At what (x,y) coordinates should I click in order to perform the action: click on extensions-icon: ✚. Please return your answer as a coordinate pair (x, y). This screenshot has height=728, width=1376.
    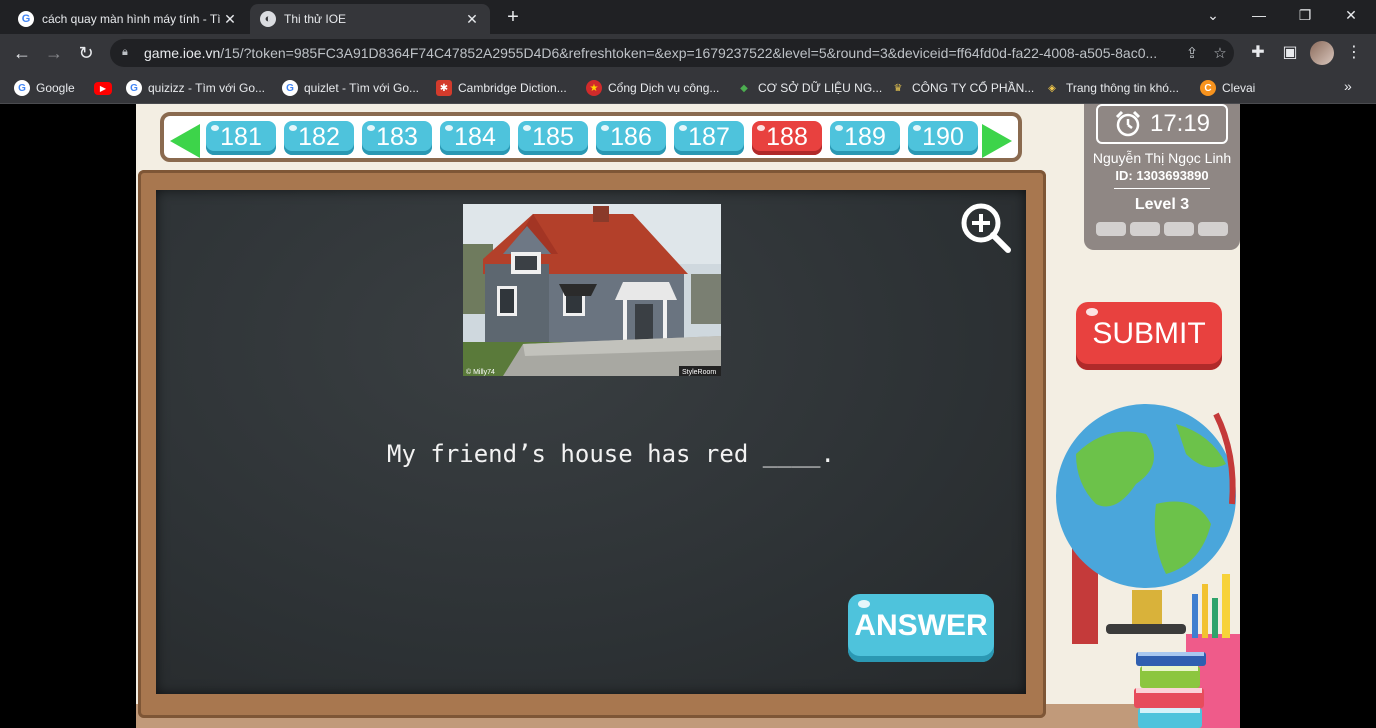
    Looking at the image, I should click on (1258, 53).